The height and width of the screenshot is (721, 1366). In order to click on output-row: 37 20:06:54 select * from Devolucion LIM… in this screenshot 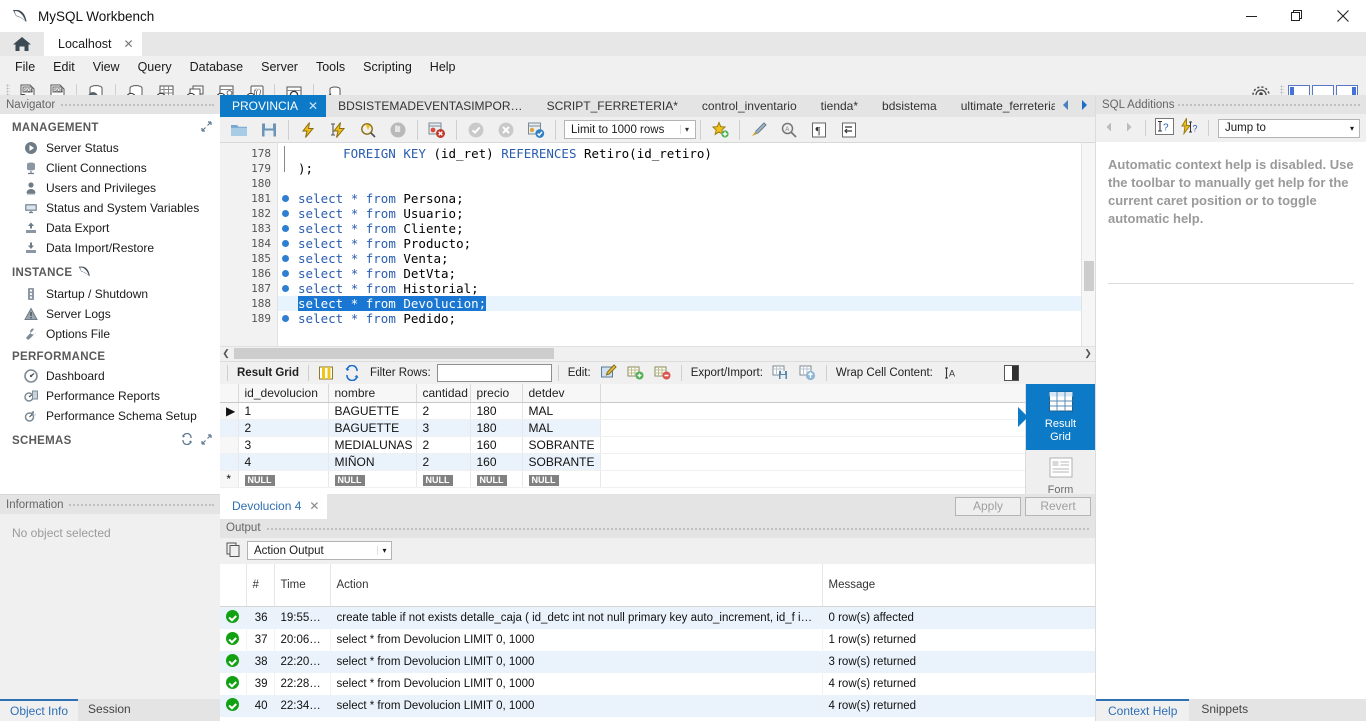, I will do `click(657, 639)`.